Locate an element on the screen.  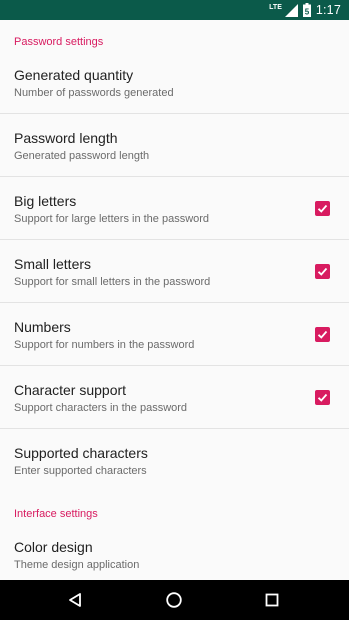
pref-title: Password length is located at coordinates (66, 138).